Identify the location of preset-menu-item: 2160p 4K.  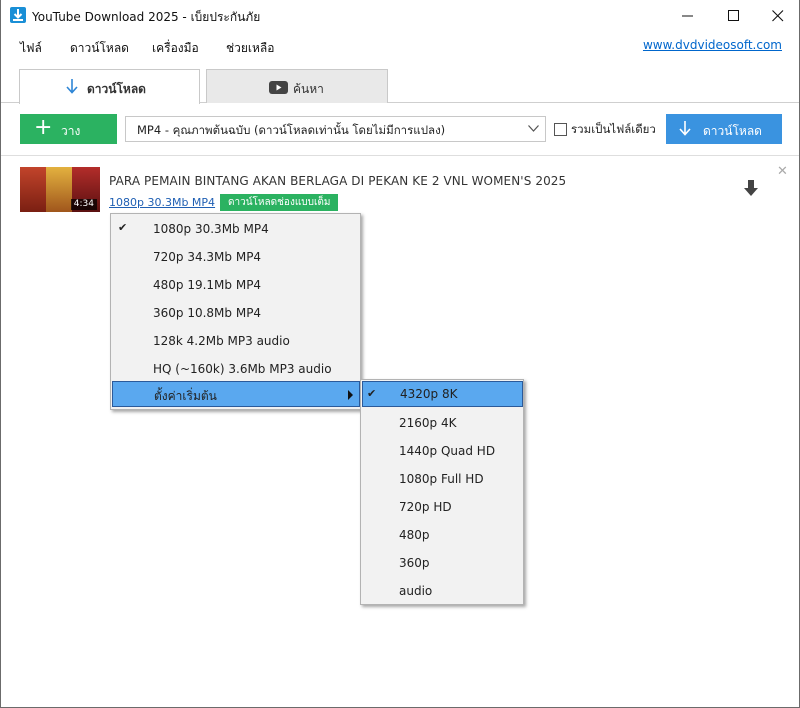
(442, 423).